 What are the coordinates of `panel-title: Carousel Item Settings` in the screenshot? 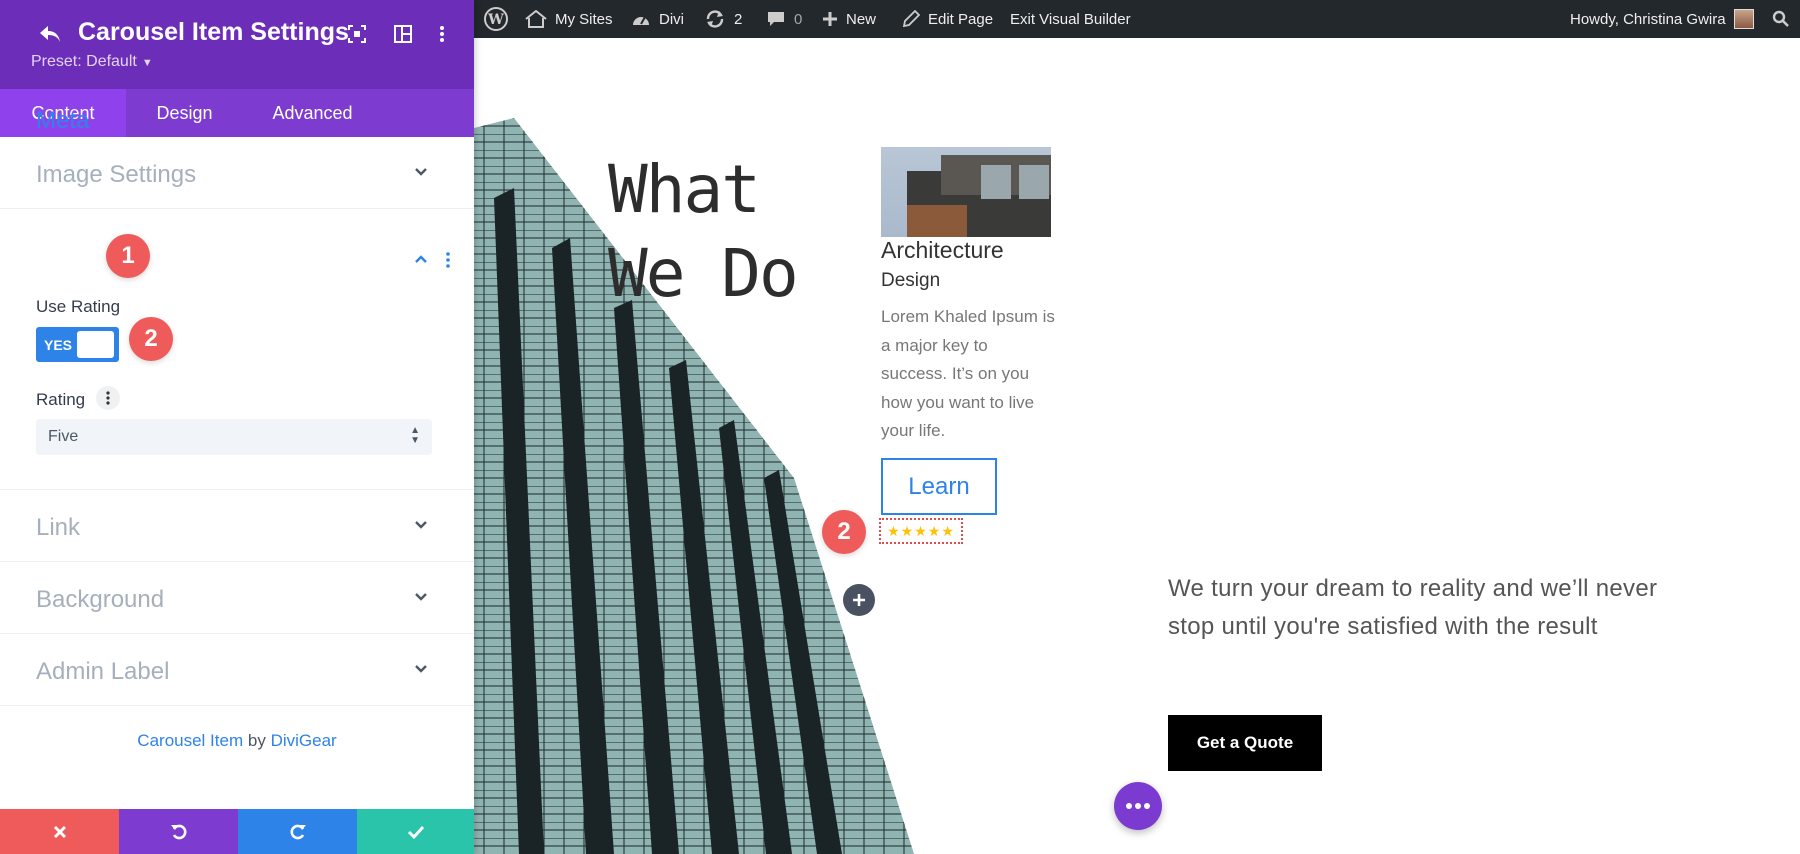 It's located at (213, 32).